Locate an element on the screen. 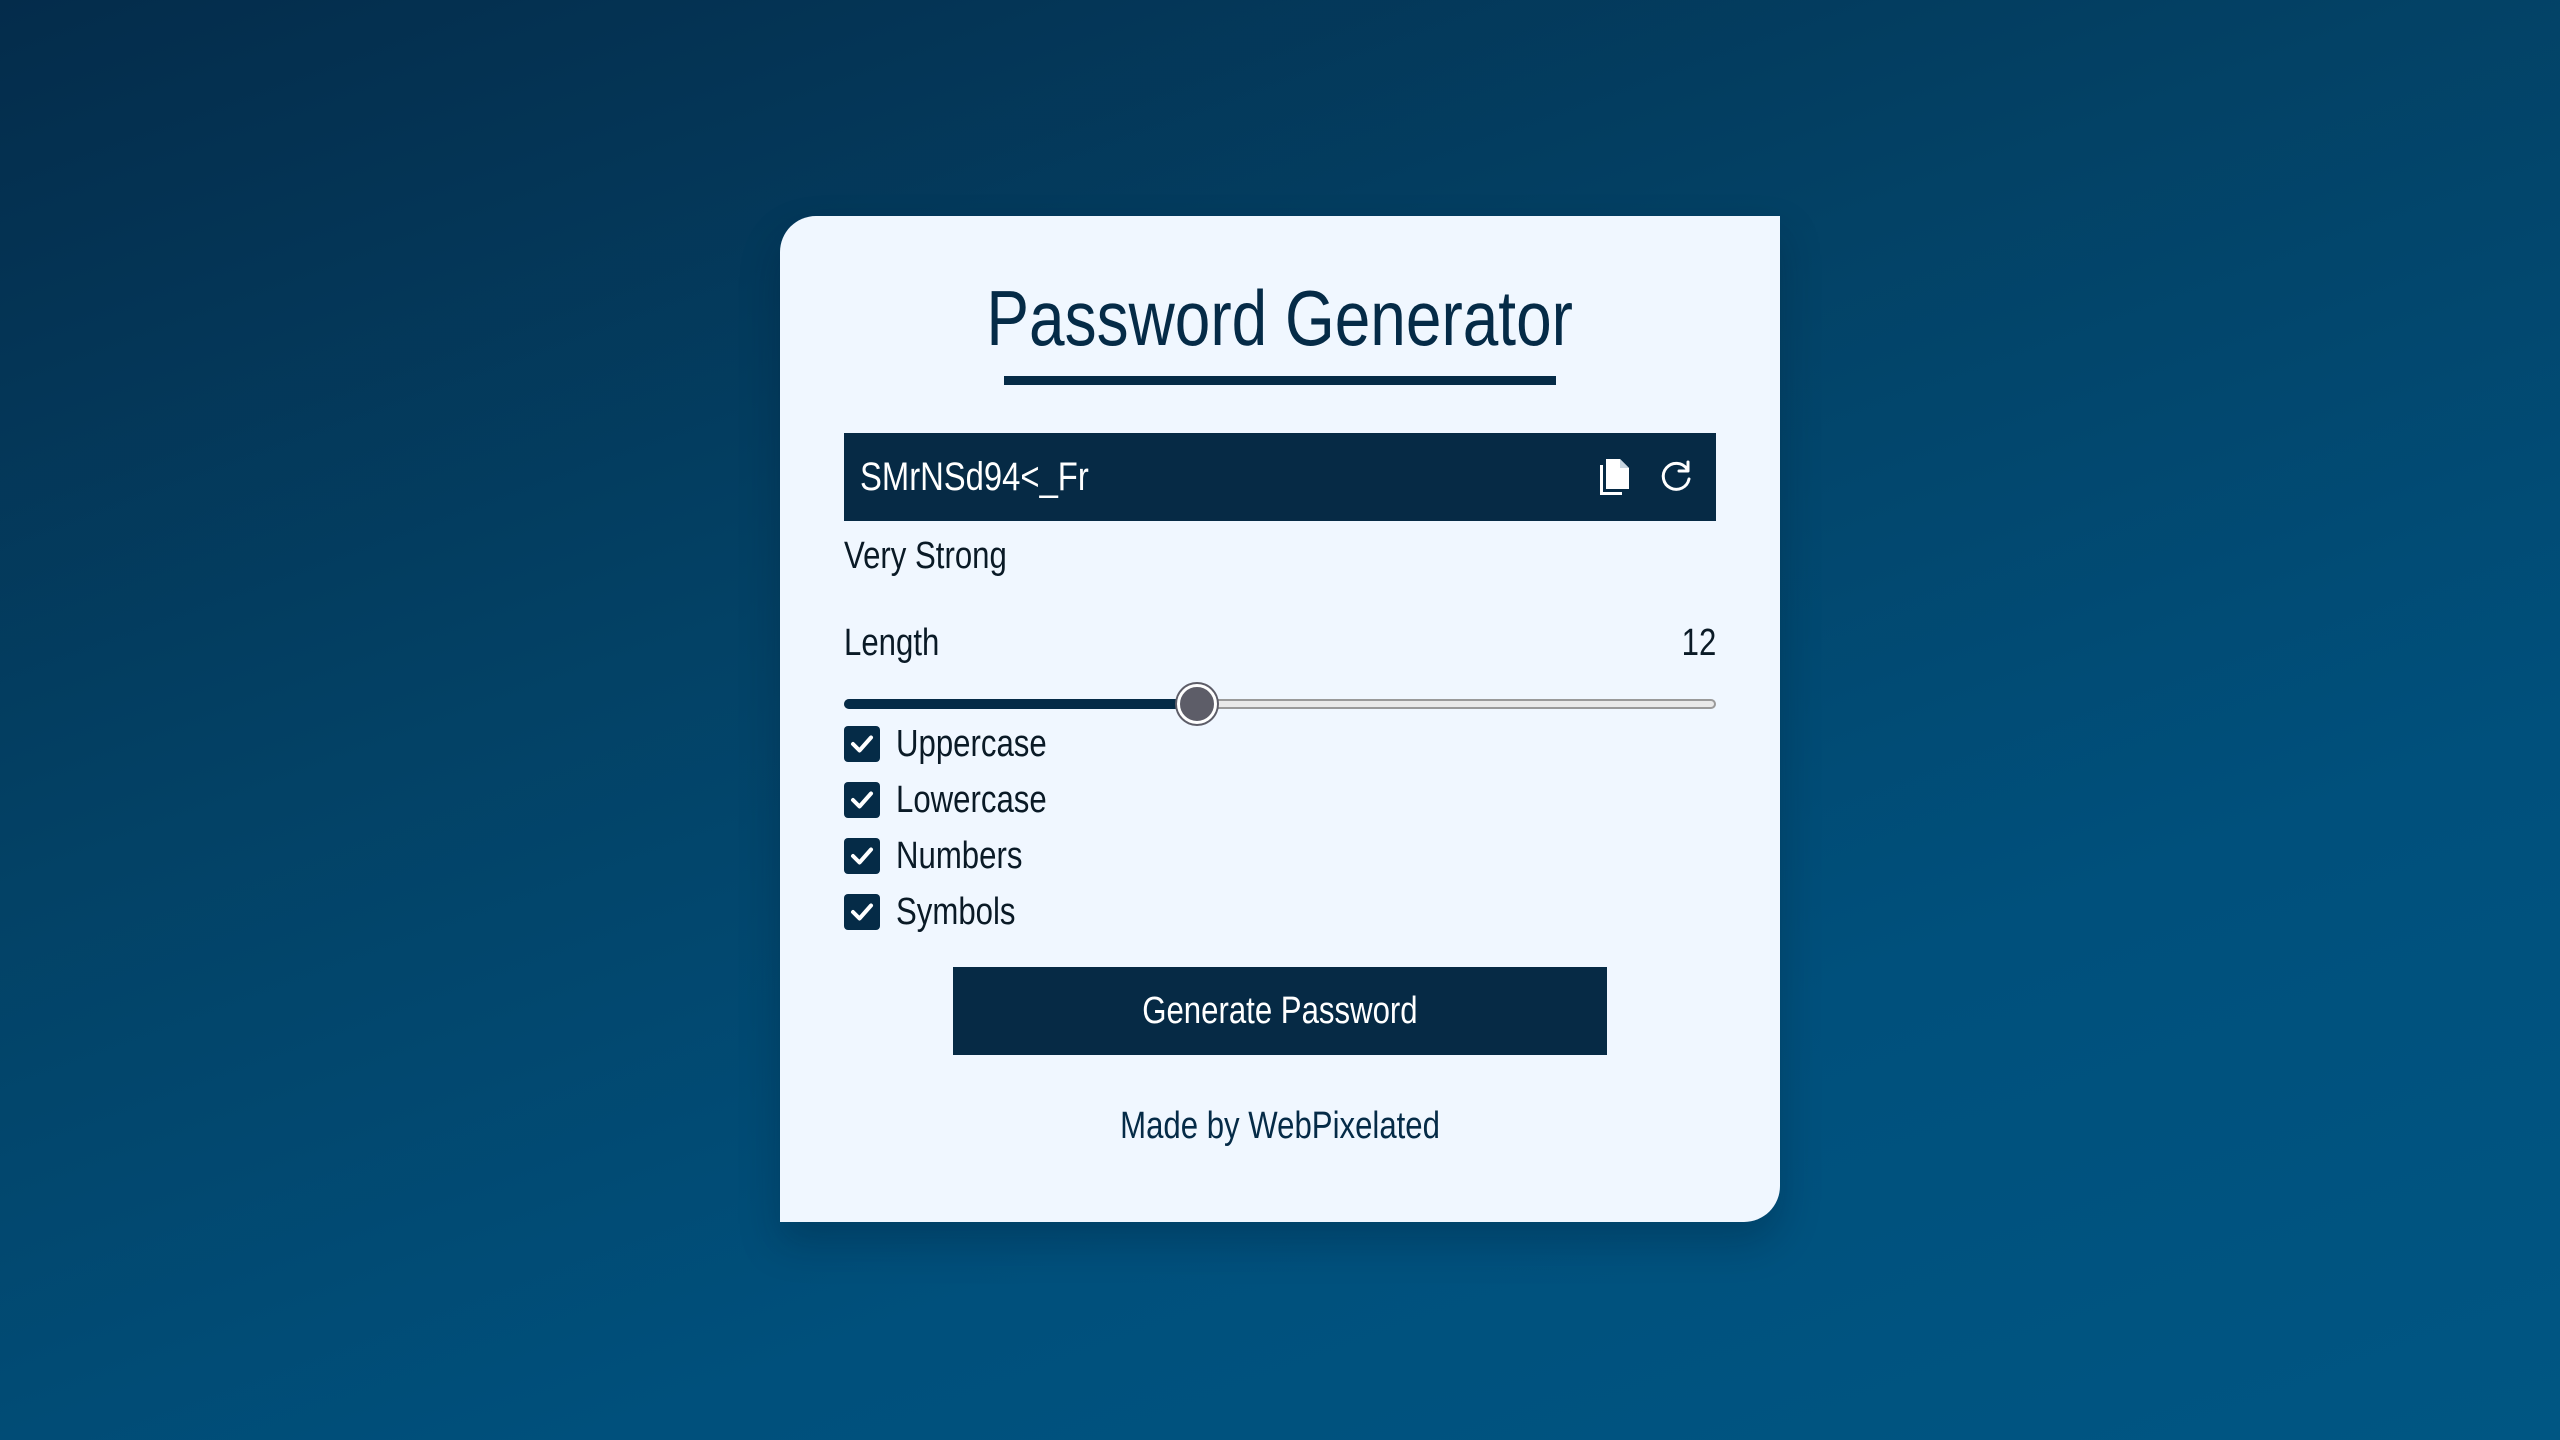 This screenshot has height=1440, width=2560. generate-password-button: Generate Password is located at coordinates (1280, 1011).